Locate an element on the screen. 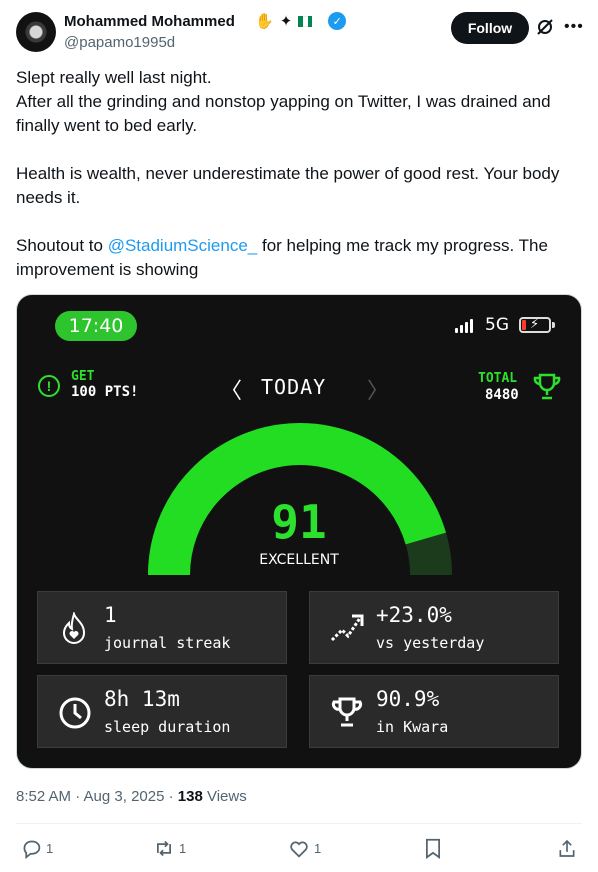 This screenshot has width=598, height=872. card-value: 1 is located at coordinates (110, 615).